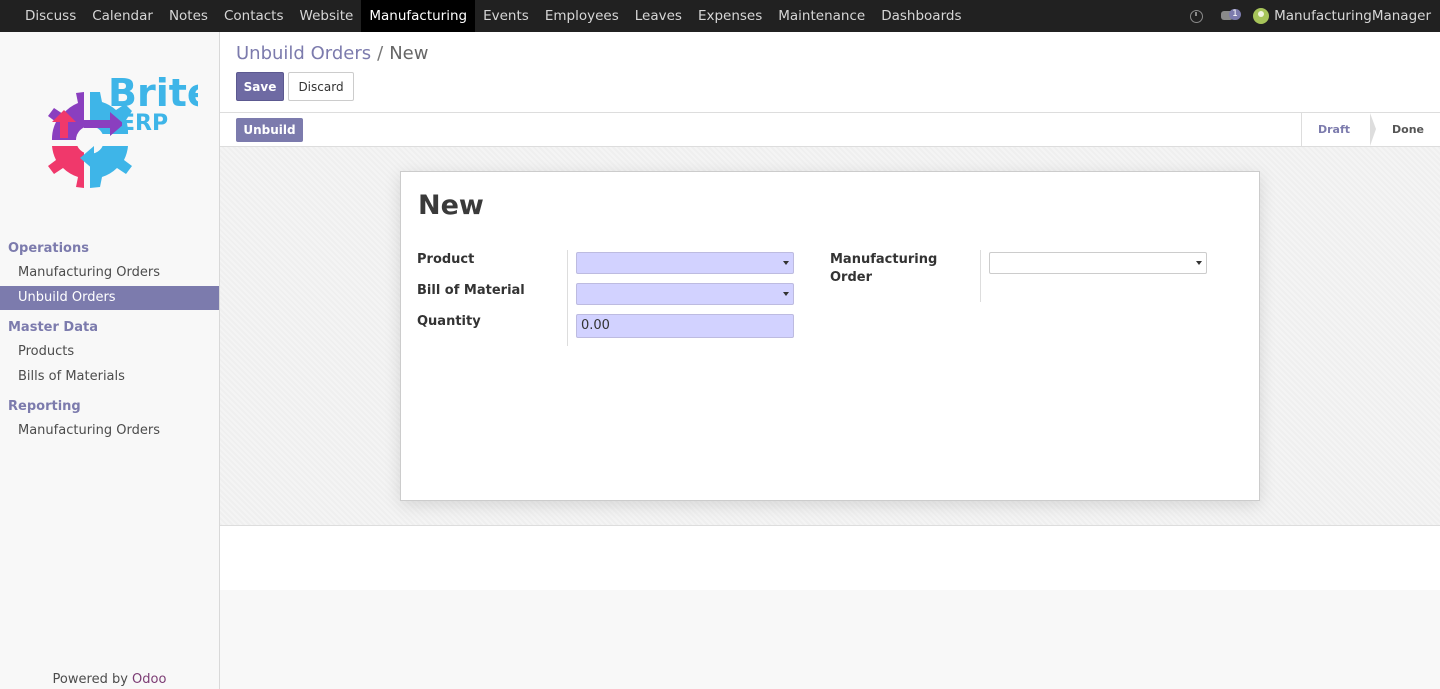  I want to click on menu-manufacturing: Manufacturing, so click(418, 16).